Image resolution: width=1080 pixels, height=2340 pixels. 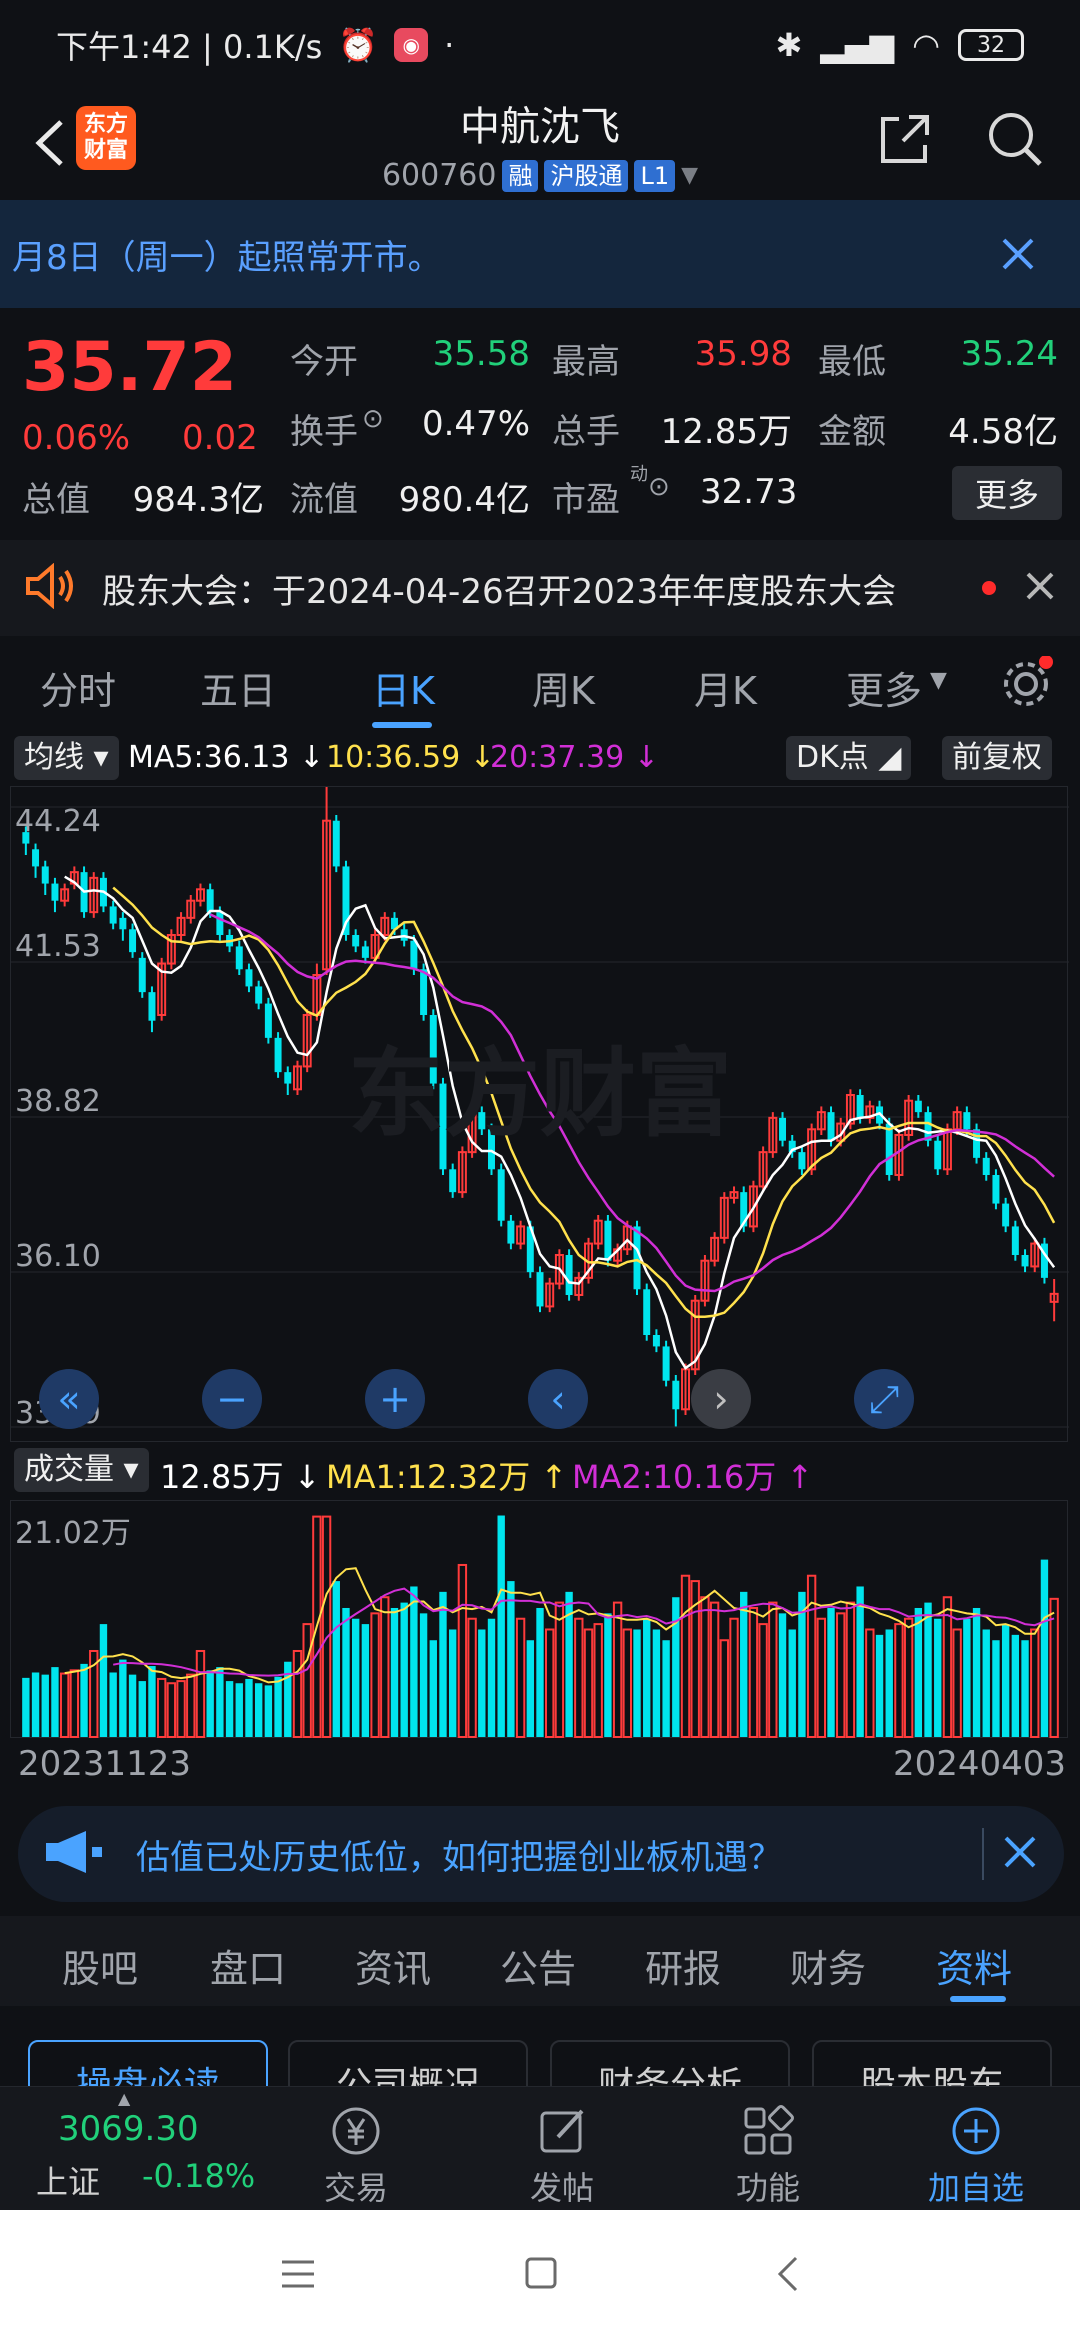 I want to click on tab-forum: 股吧, so click(x=100, y=1965).